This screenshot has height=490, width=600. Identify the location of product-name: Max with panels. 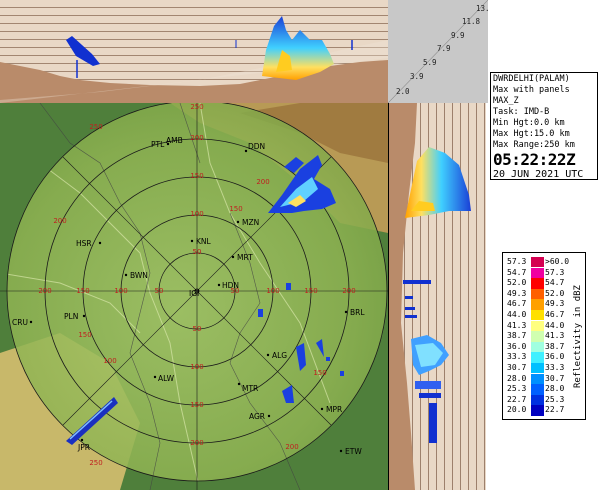
(531, 90).